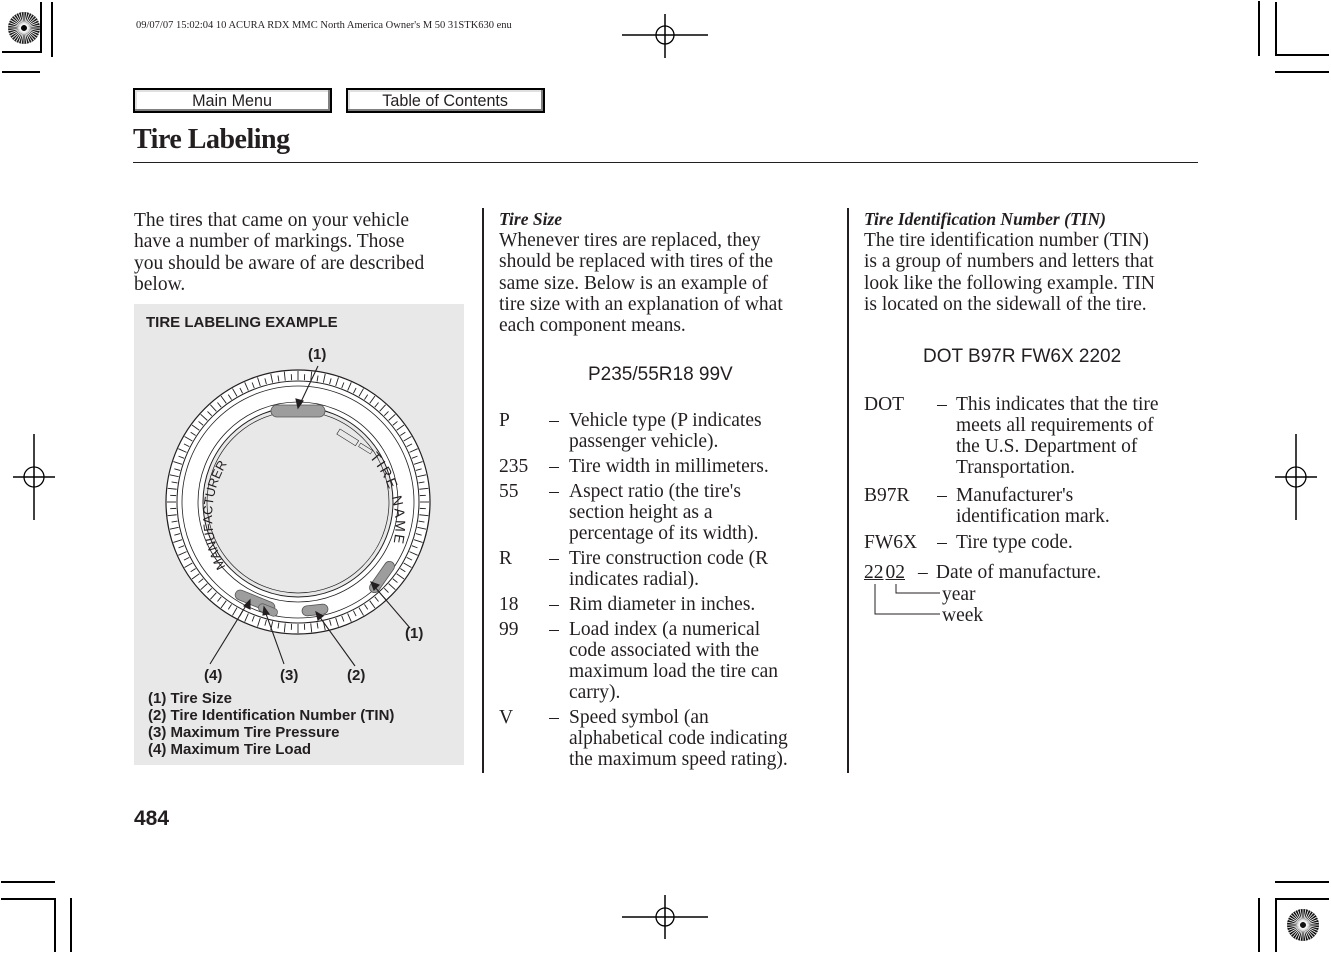 The width and height of the screenshot is (1331, 954). What do you see at coordinates (664, 533) in the screenshot?
I see `text-line: percentage of its width).` at bounding box center [664, 533].